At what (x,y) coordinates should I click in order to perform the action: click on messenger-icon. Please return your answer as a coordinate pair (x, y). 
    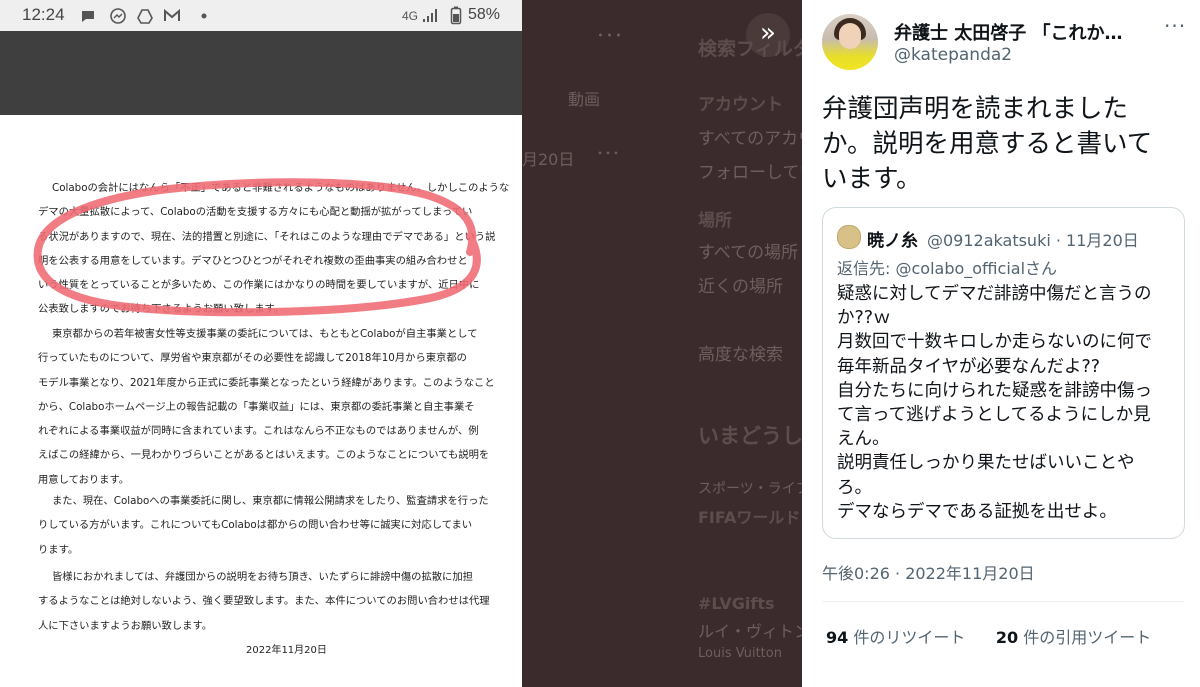
    Looking at the image, I should click on (118, 16).